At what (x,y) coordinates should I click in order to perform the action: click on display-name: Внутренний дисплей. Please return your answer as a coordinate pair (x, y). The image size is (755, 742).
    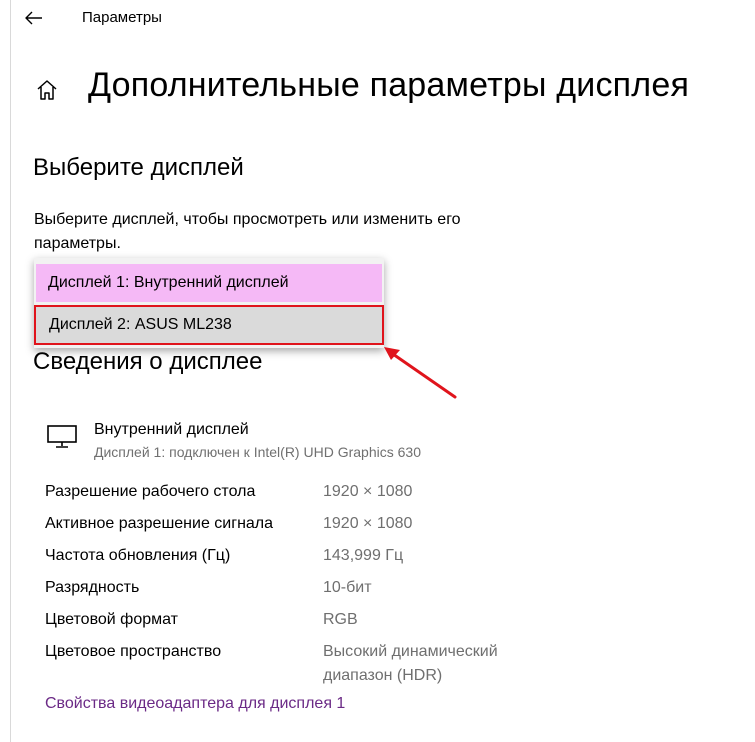
    Looking at the image, I should click on (171, 429).